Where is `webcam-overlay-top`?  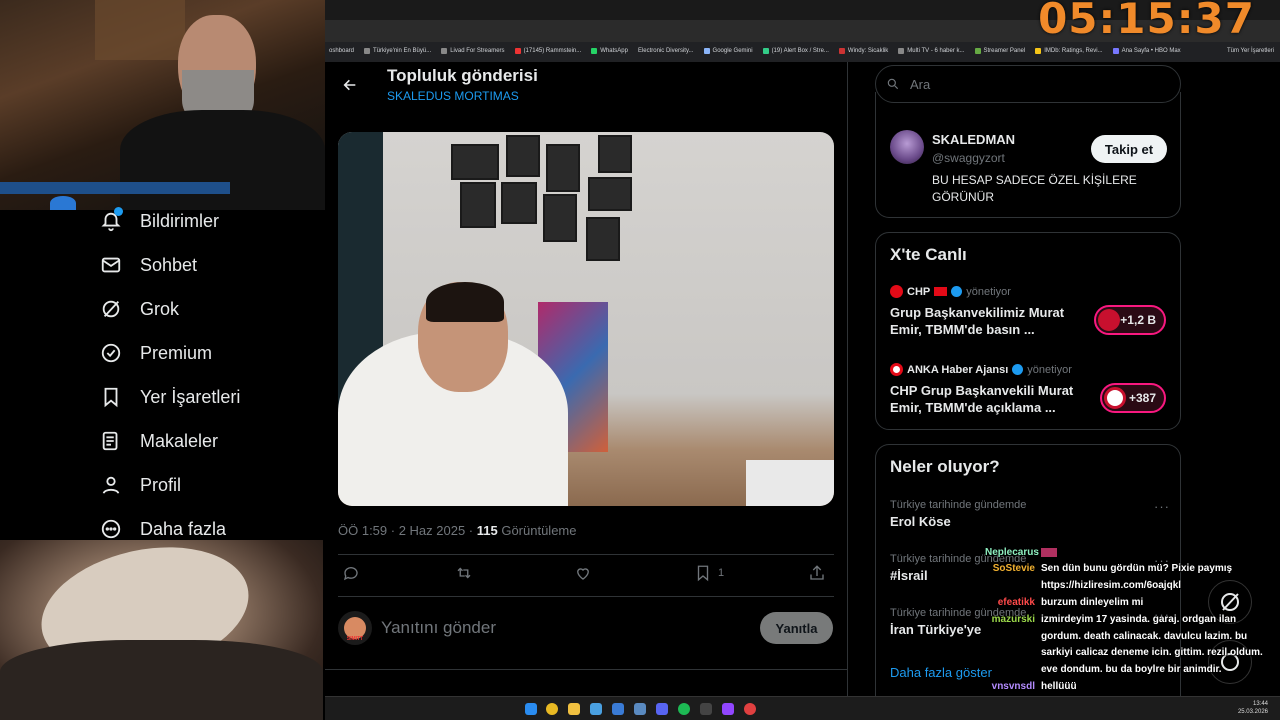
webcam-overlay-top is located at coordinates (162, 105).